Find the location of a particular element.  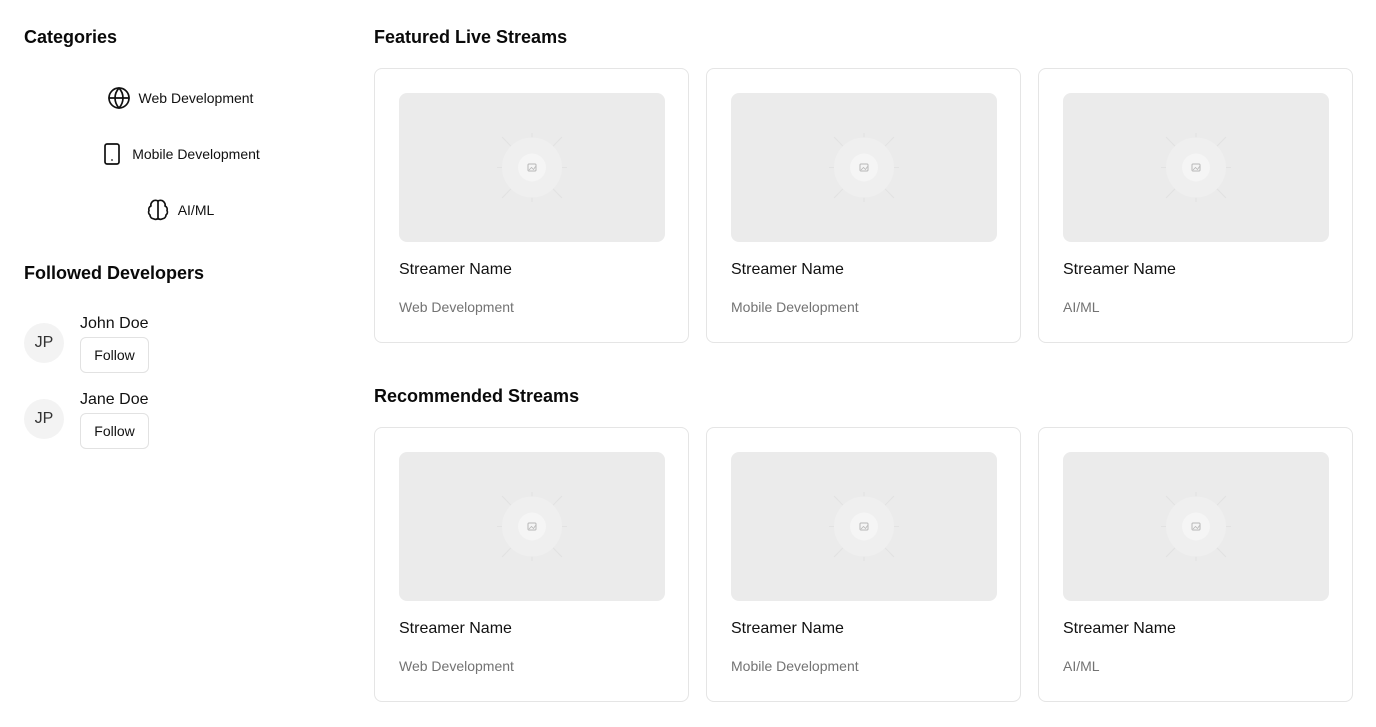

category-item-ai-ml: AI/ML is located at coordinates (180, 210).